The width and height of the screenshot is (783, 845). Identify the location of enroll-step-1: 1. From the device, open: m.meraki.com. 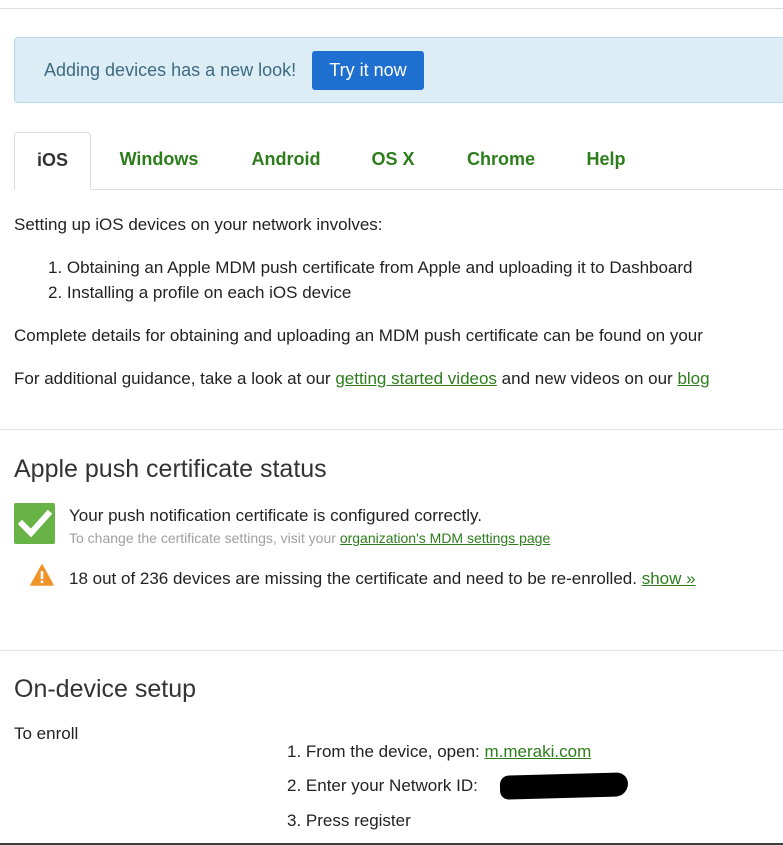
(439, 752).